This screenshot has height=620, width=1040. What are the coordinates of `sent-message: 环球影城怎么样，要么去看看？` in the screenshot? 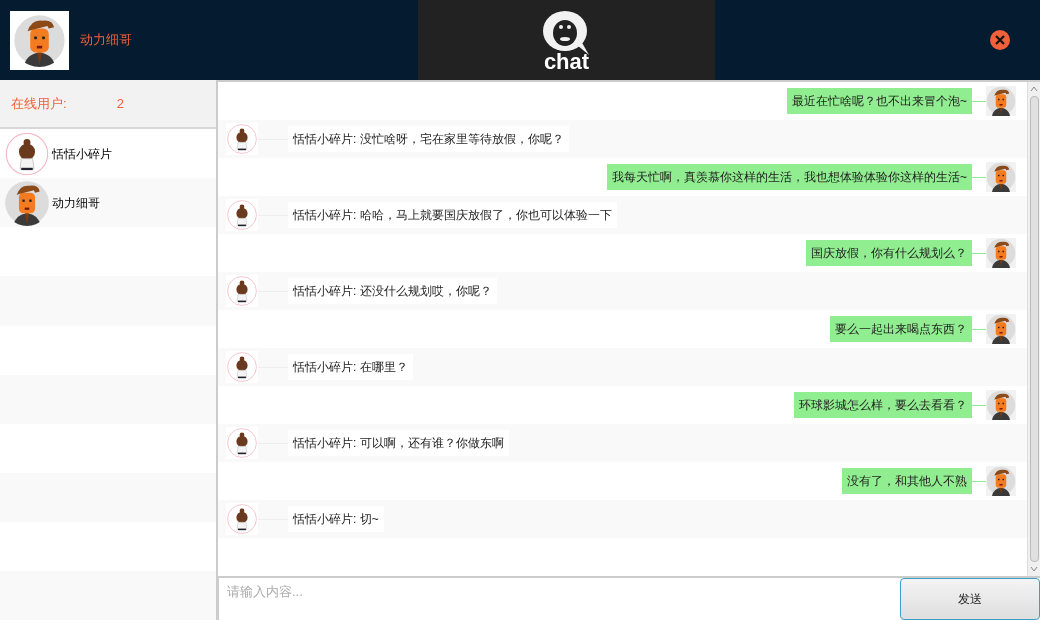 It's located at (883, 405).